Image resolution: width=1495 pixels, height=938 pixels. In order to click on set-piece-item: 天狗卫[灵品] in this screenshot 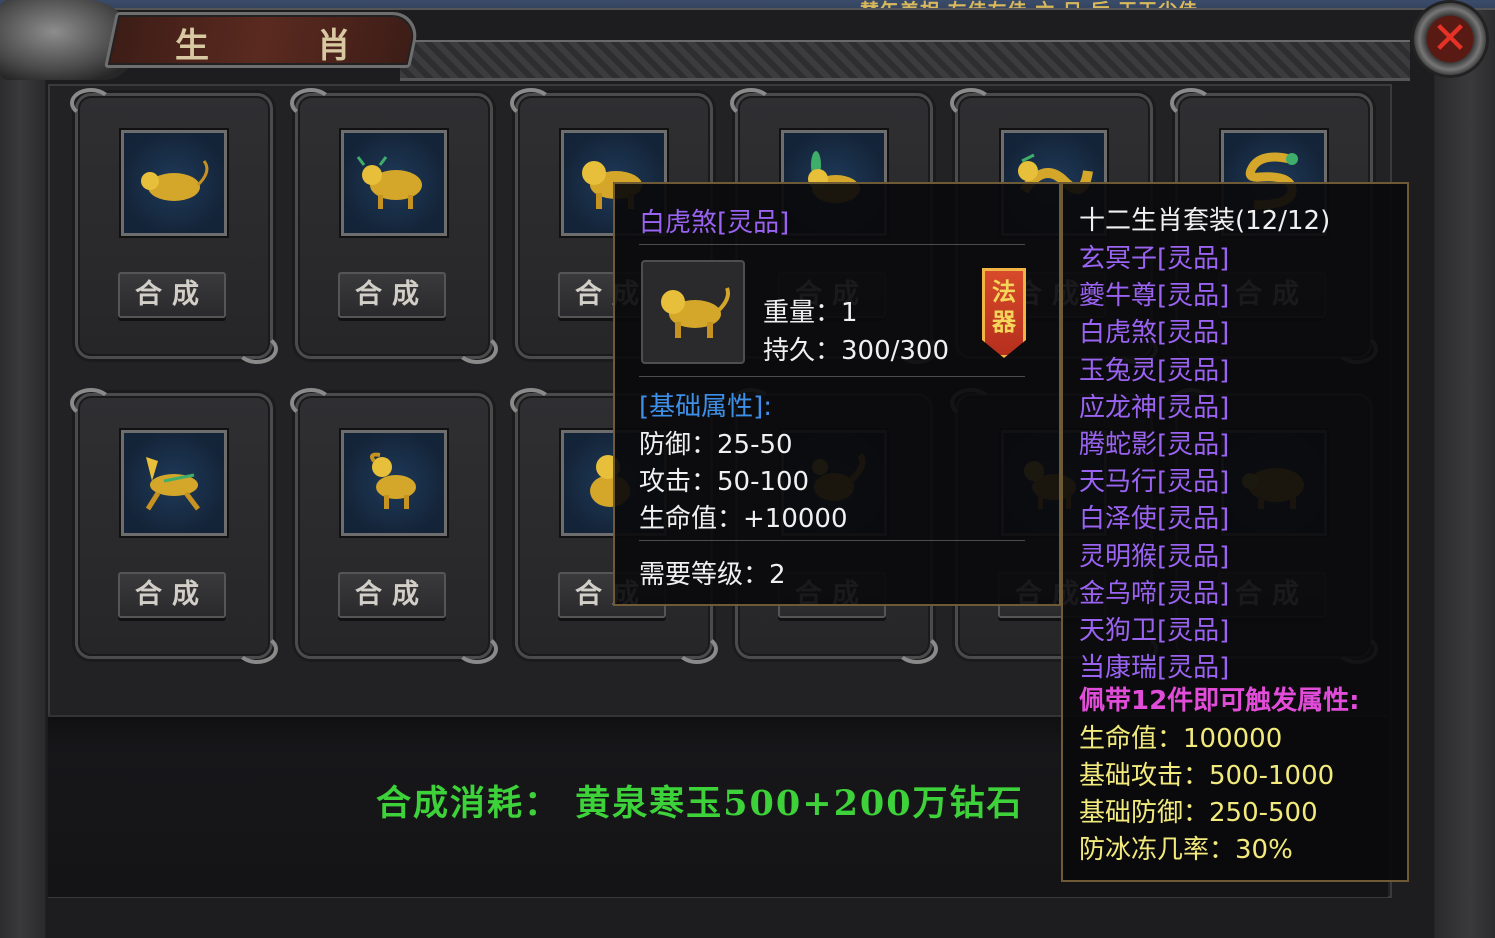, I will do `click(1154, 631)`.